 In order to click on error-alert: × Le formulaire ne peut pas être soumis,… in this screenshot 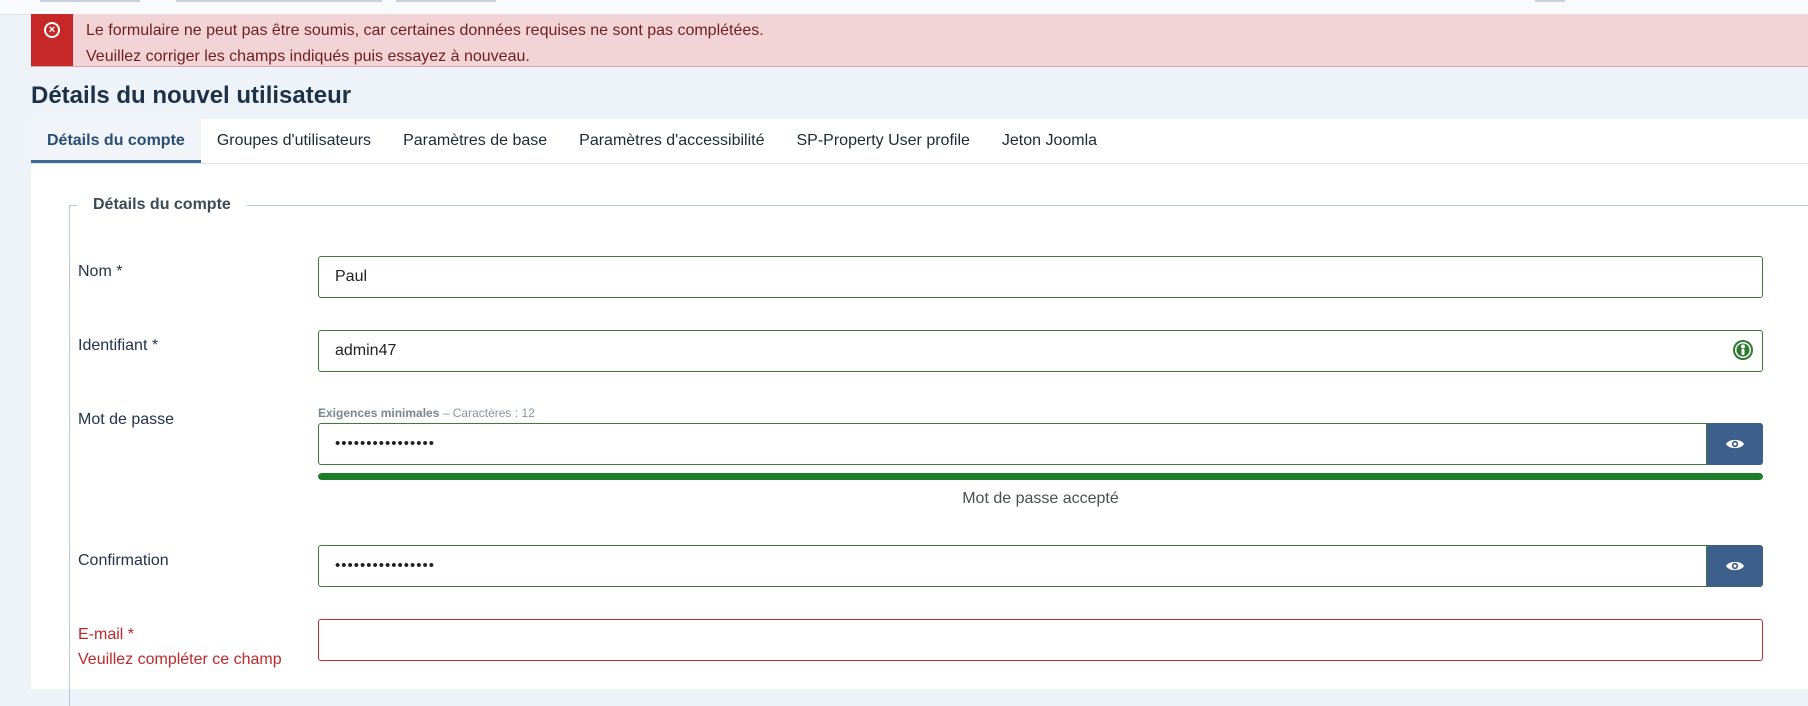, I will do `click(919, 40)`.